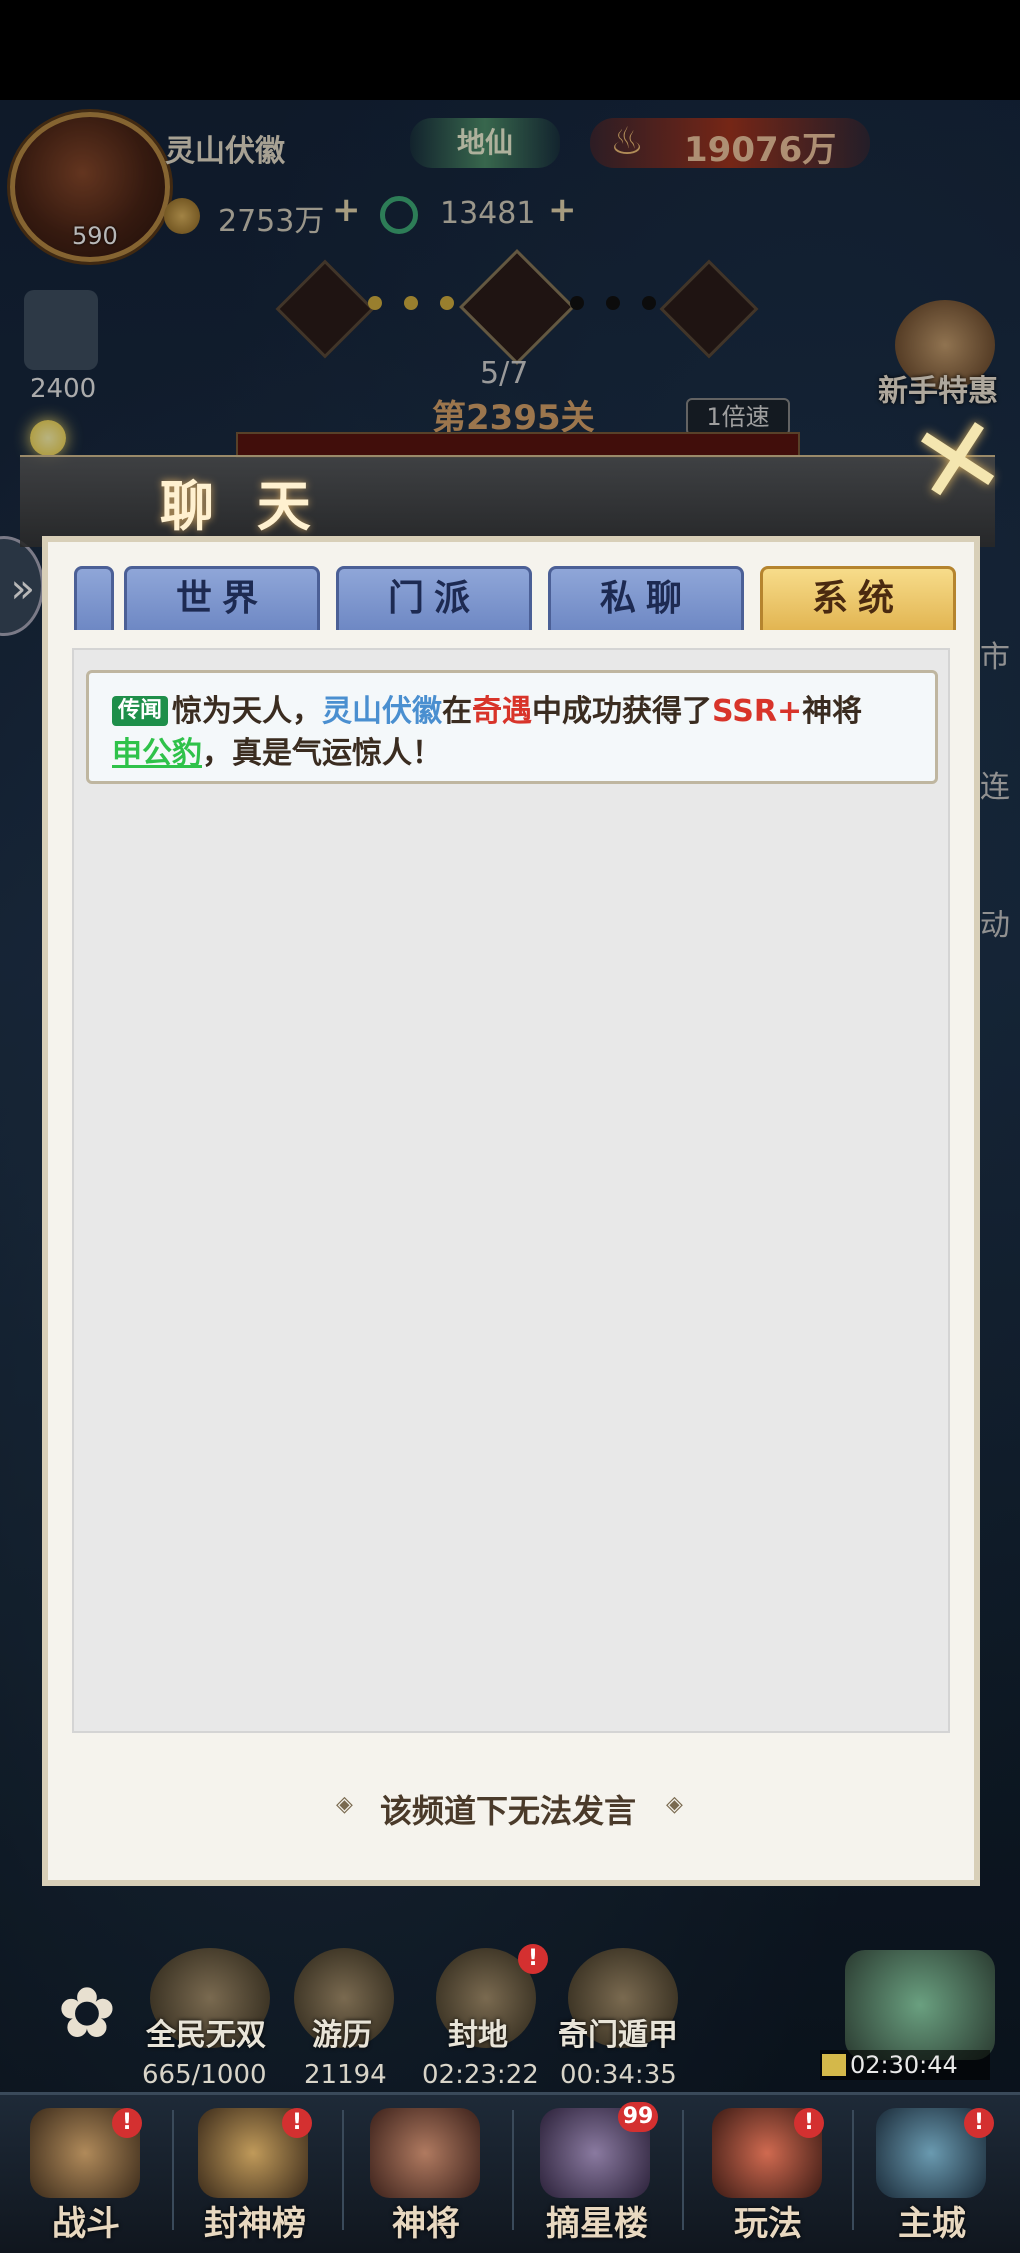  What do you see at coordinates (502, 711) in the screenshot?
I see `source-text: 奇遇` at bounding box center [502, 711].